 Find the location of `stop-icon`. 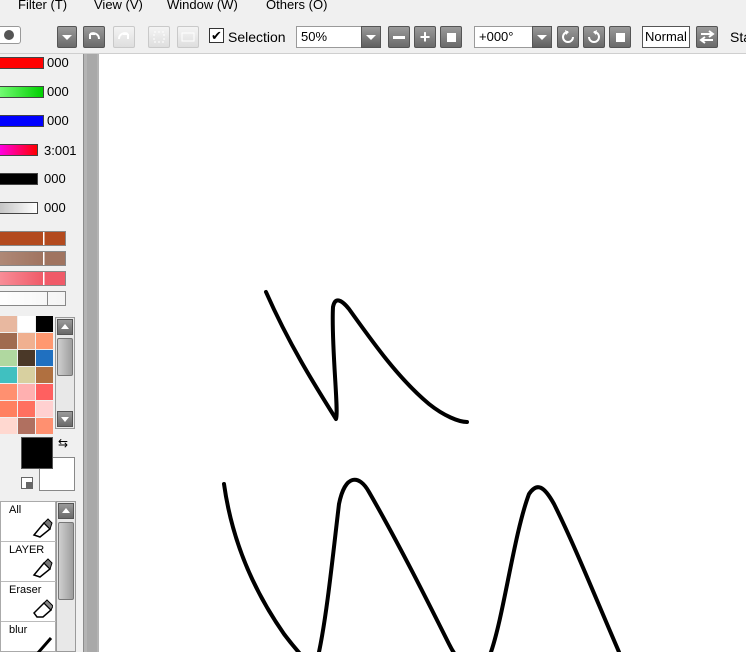

stop-icon is located at coordinates (451, 37).